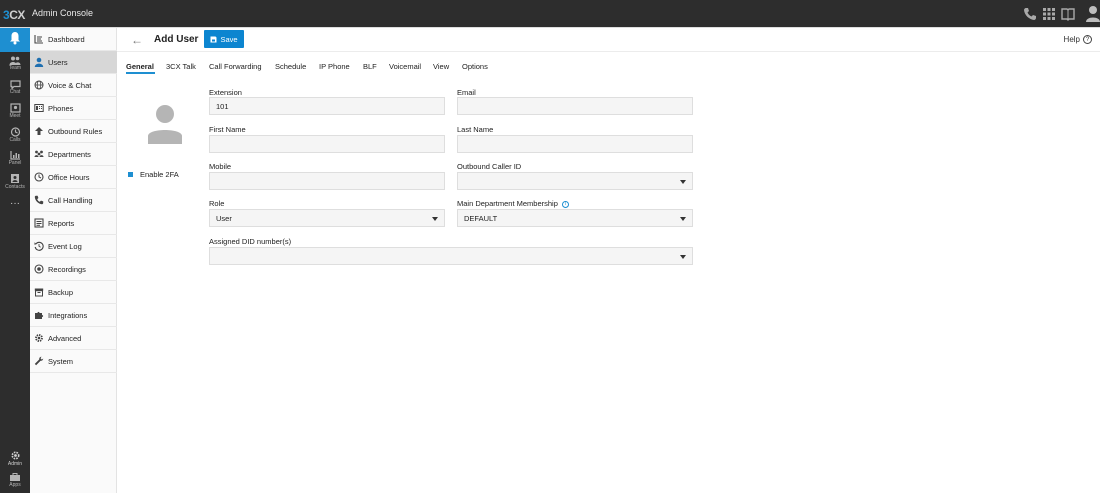 The width and height of the screenshot is (1100, 494). Describe the element at coordinates (153, 174) in the screenshot. I see `enable-2fa-toggle: Enable 2FA` at that location.